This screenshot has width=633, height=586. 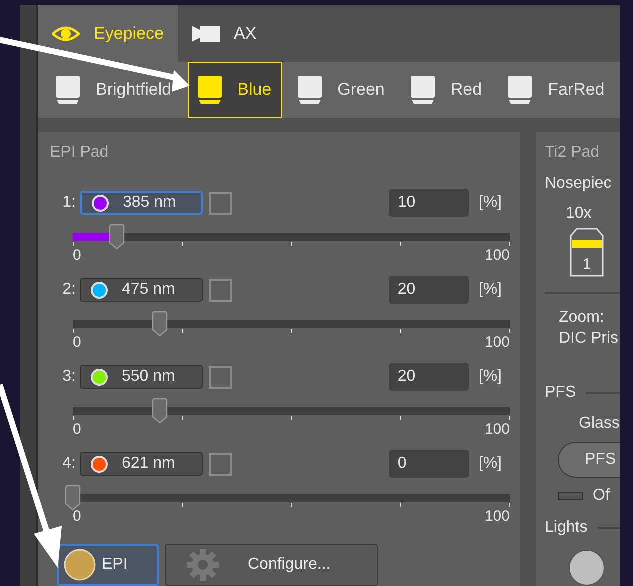 I want to click on gear-icon, so click(x=203, y=565).